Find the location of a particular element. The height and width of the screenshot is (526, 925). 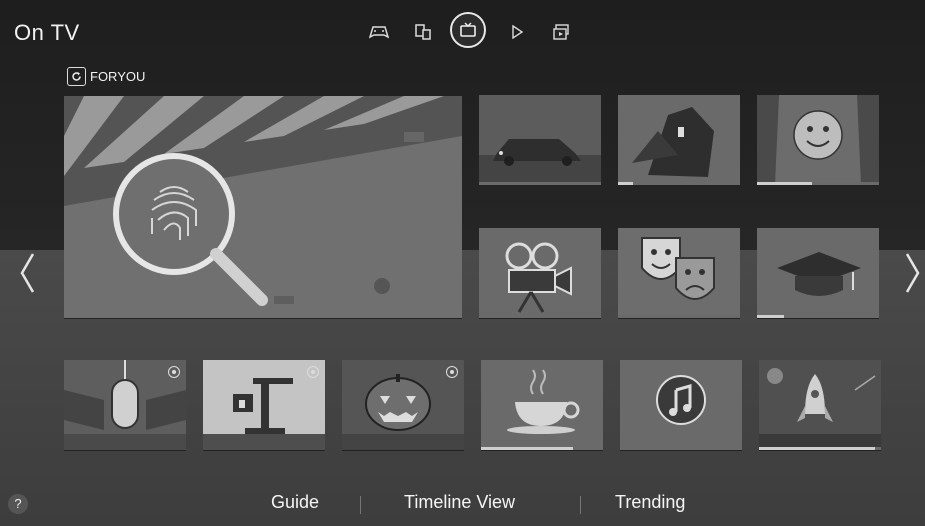

movie-projector-icon is located at coordinates (540, 273).